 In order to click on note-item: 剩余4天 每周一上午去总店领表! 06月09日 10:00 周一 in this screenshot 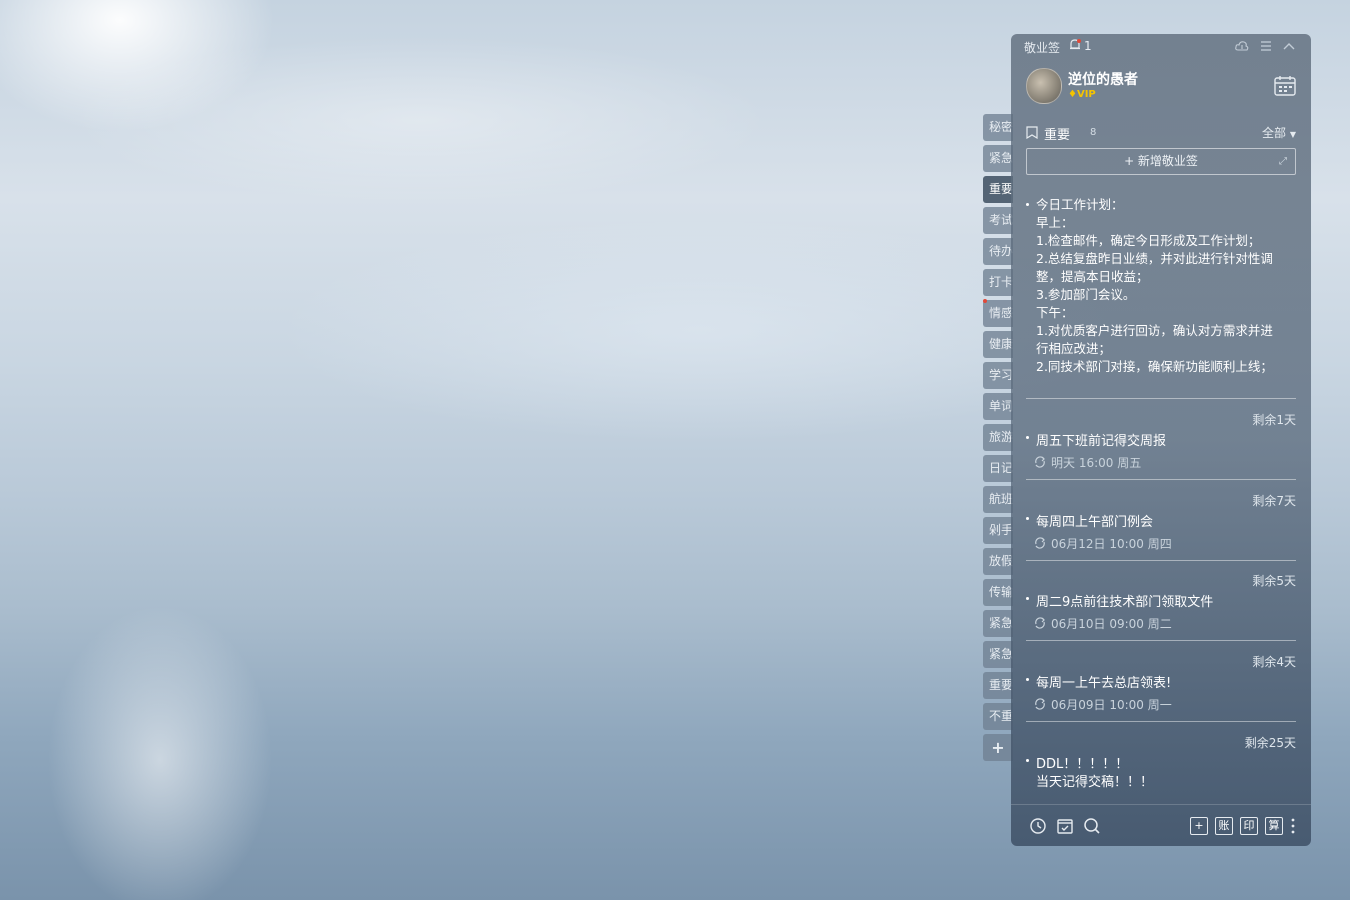, I will do `click(1161, 684)`.